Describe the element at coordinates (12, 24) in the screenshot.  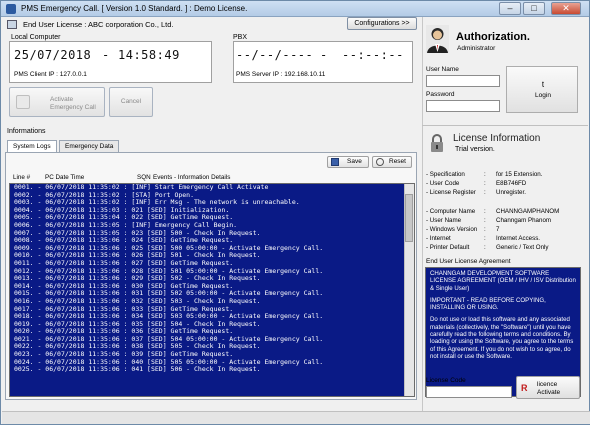
I see `license-icon` at that location.